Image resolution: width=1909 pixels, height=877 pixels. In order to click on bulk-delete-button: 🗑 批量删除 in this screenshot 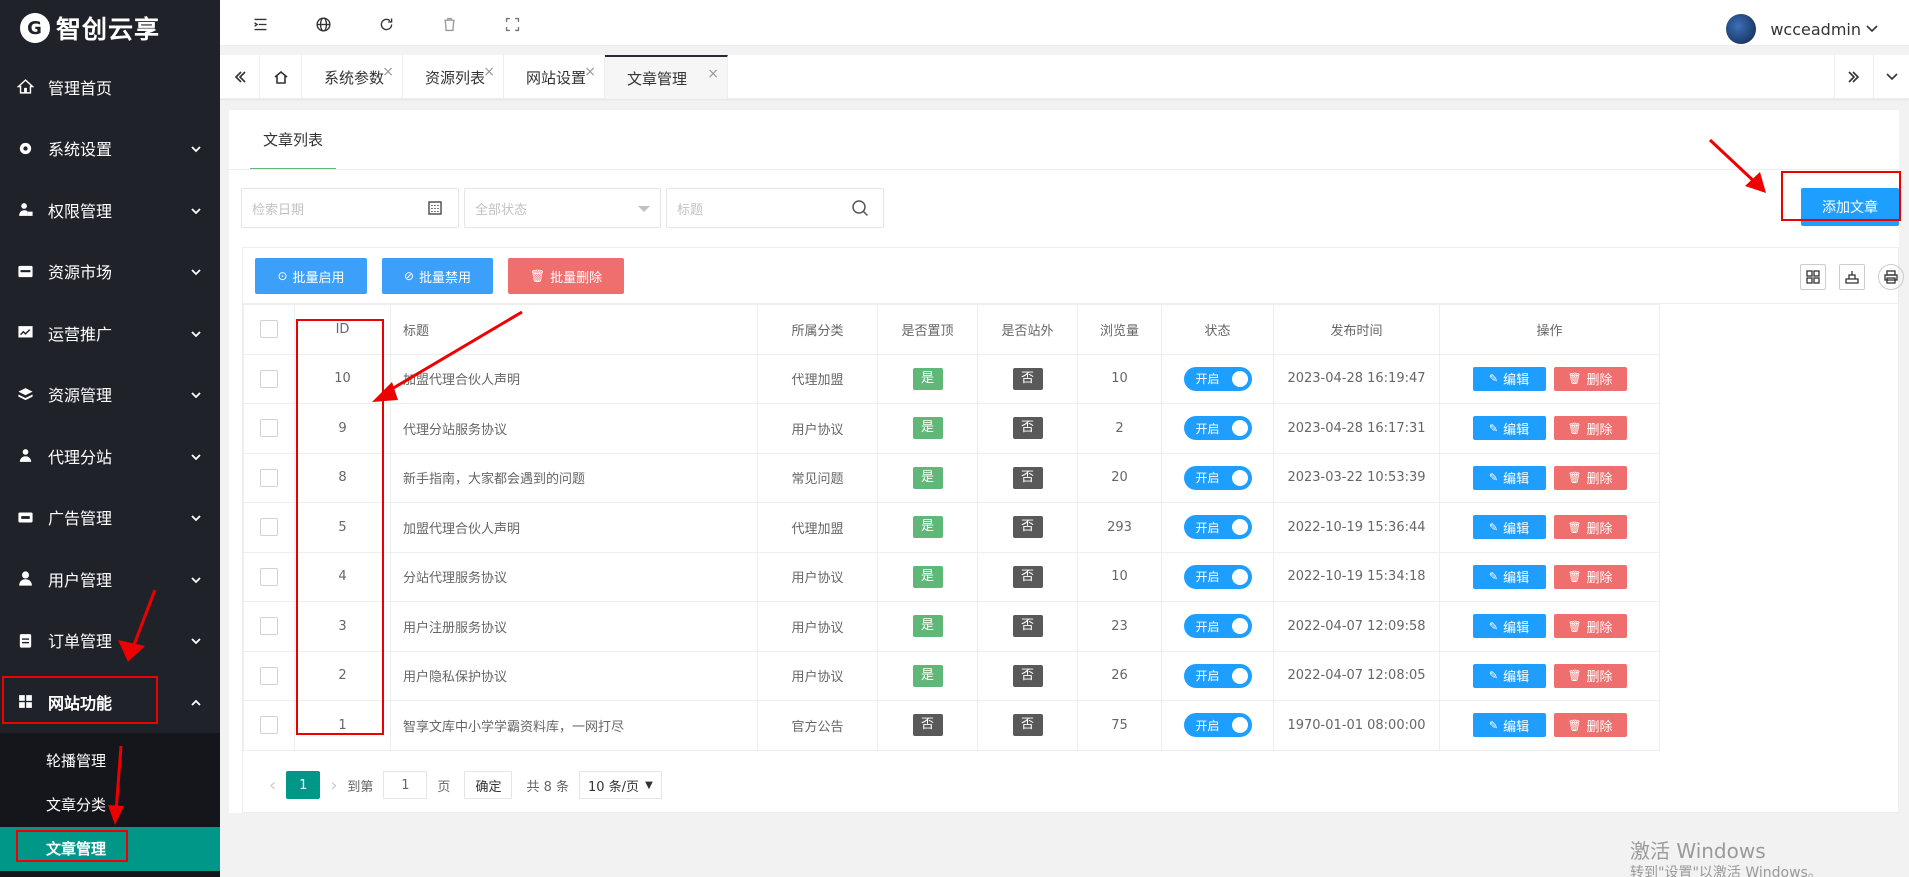, I will do `click(566, 276)`.